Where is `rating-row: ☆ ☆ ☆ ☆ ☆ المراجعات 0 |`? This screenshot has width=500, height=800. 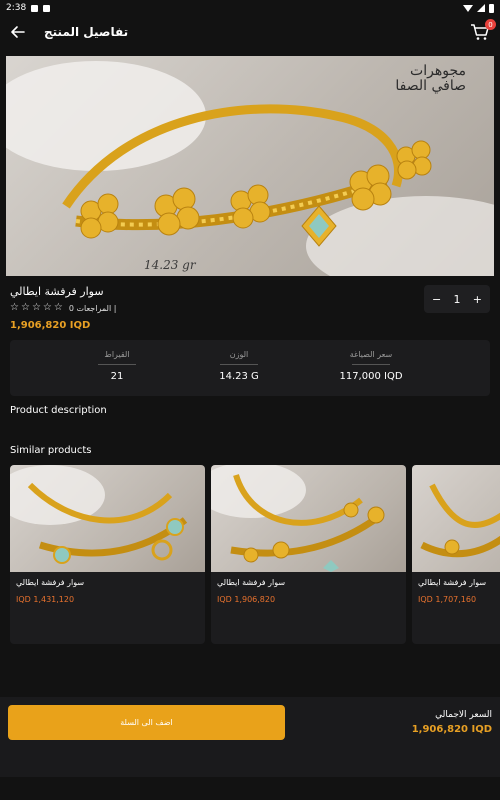
rating-row: ☆ ☆ ☆ ☆ ☆ المراجعات 0 | is located at coordinates (63, 308).